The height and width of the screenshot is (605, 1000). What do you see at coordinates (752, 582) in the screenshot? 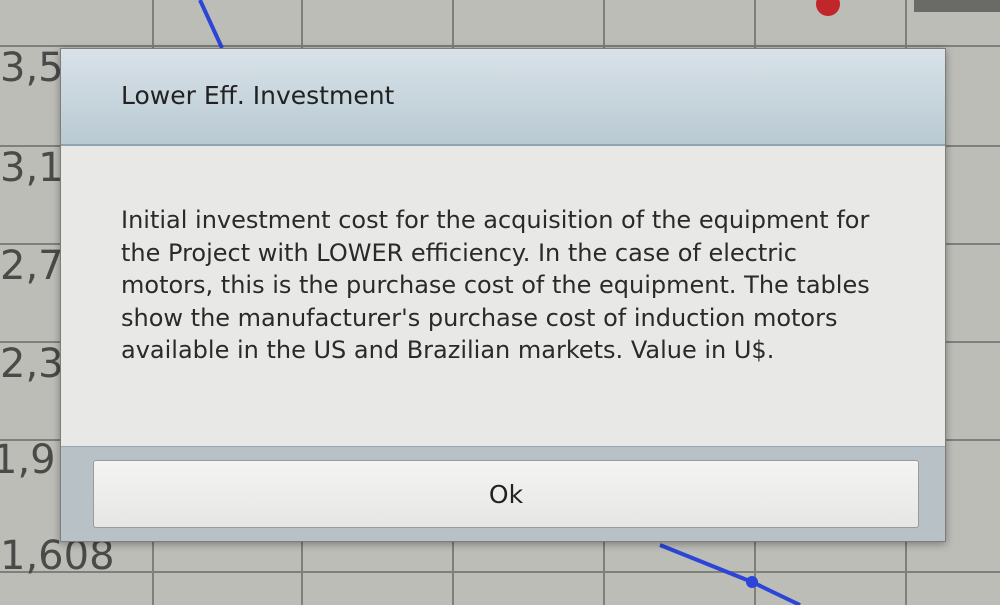
I see `series-point` at bounding box center [752, 582].